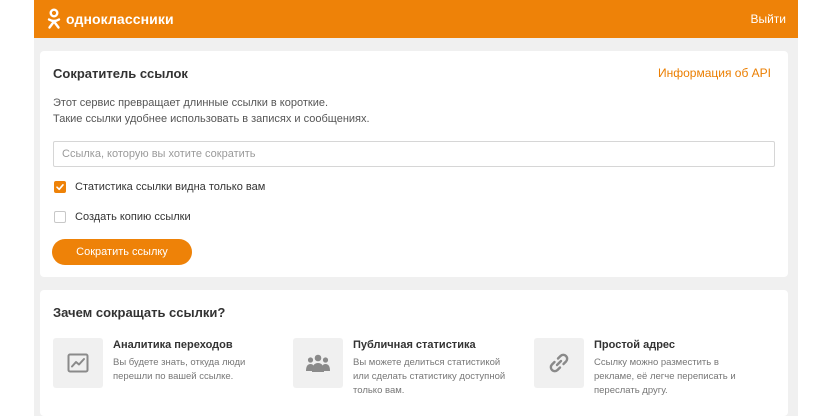 Image resolution: width=832 pixels, height=416 pixels. I want to click on people-icon, so click(318, 363).